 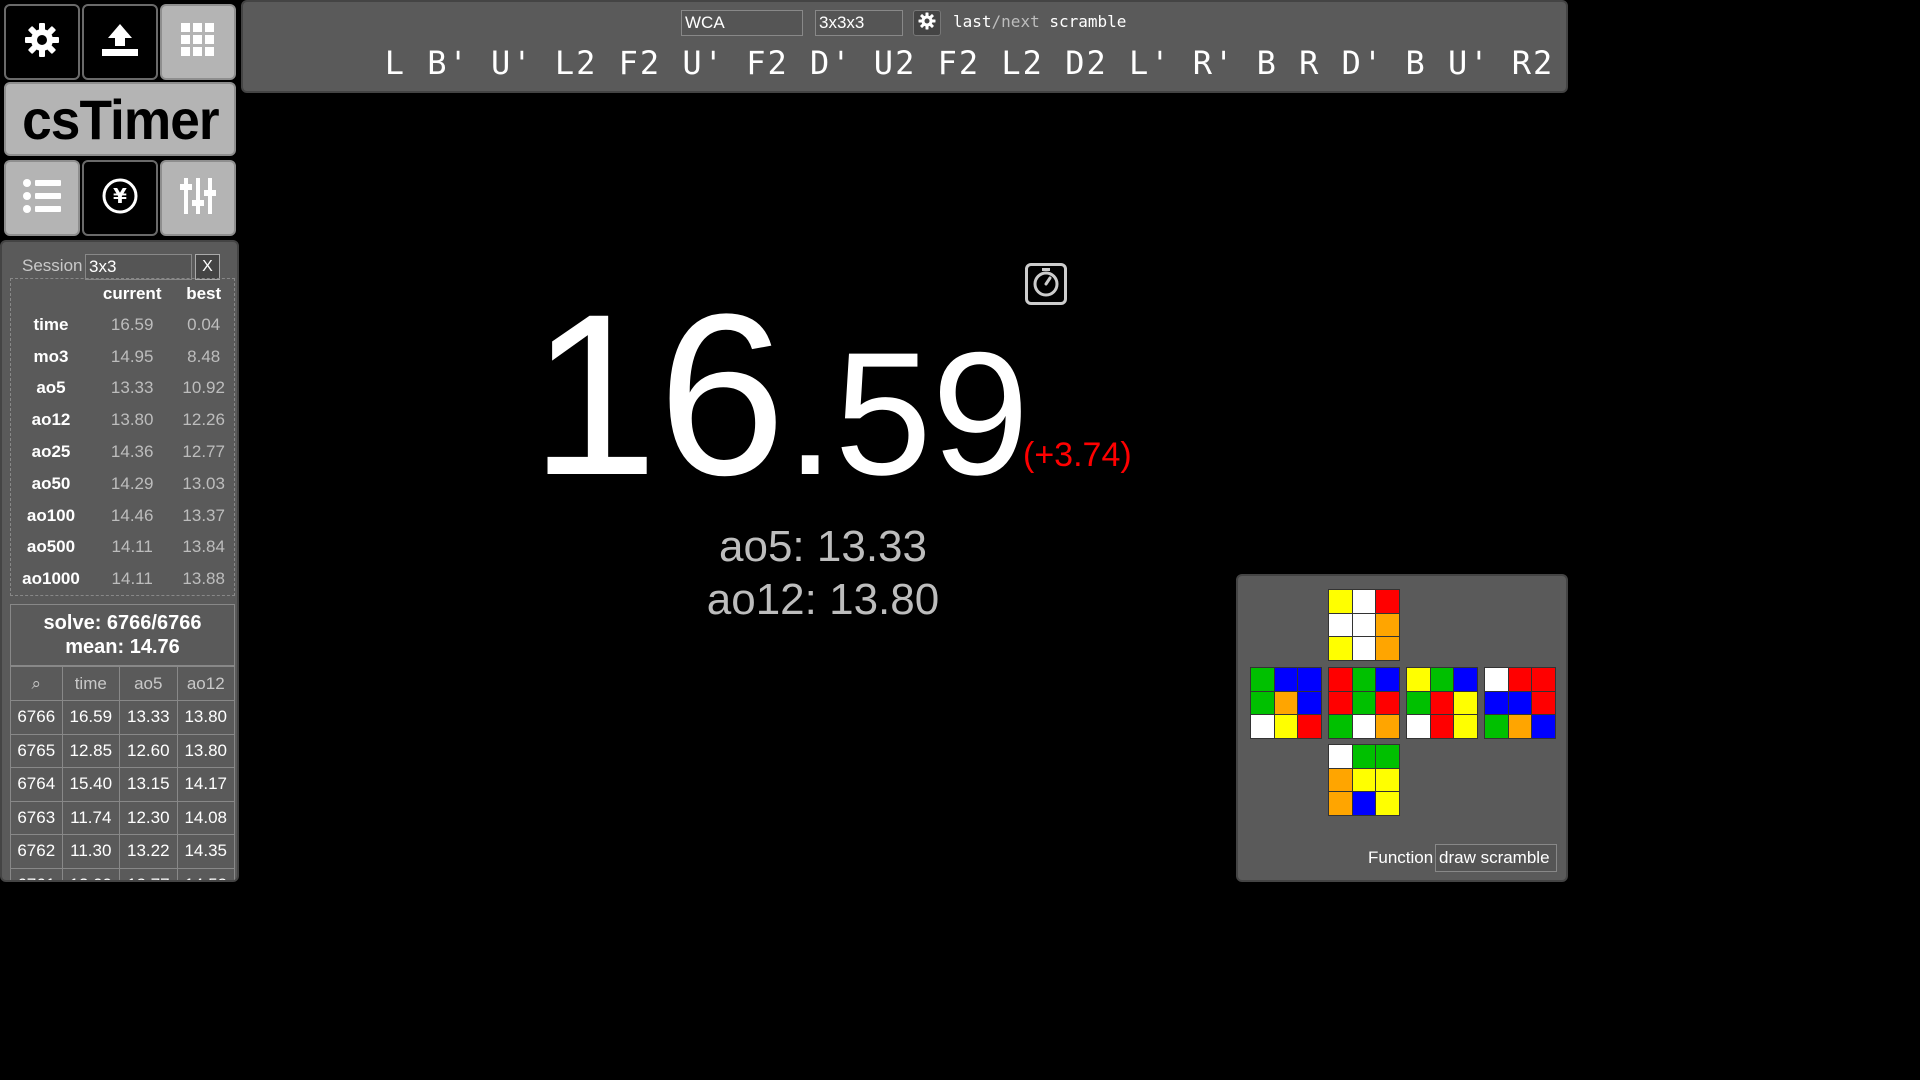 What do you see at coordinates (148, 784) in the screenshot?
I see `solve-ao5: 13.15` at bounding box center [148, 784].